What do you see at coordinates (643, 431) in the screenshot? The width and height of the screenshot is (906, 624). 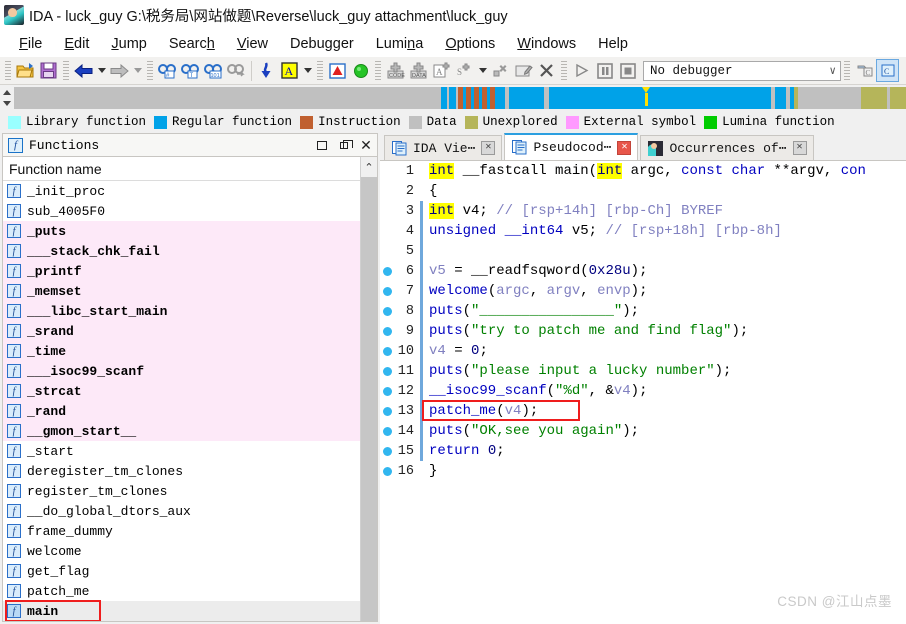 I see `code-line: 14 puts("OK,see you again");` at bounding box center [643, 431].